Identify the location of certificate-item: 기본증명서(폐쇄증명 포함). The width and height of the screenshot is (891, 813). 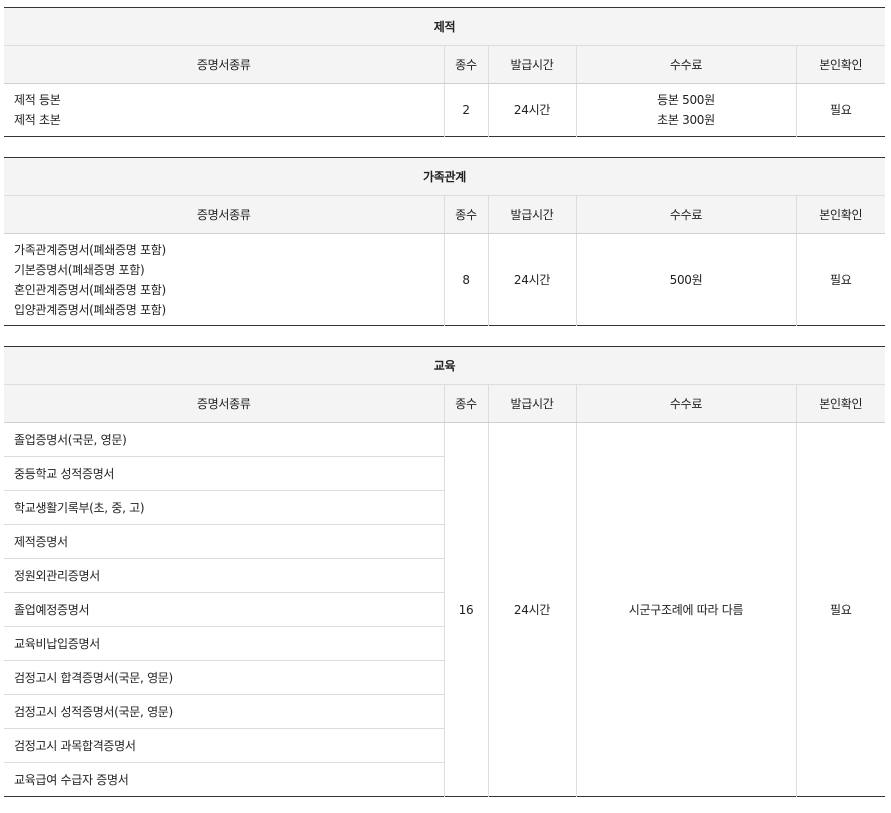
(79, 269).